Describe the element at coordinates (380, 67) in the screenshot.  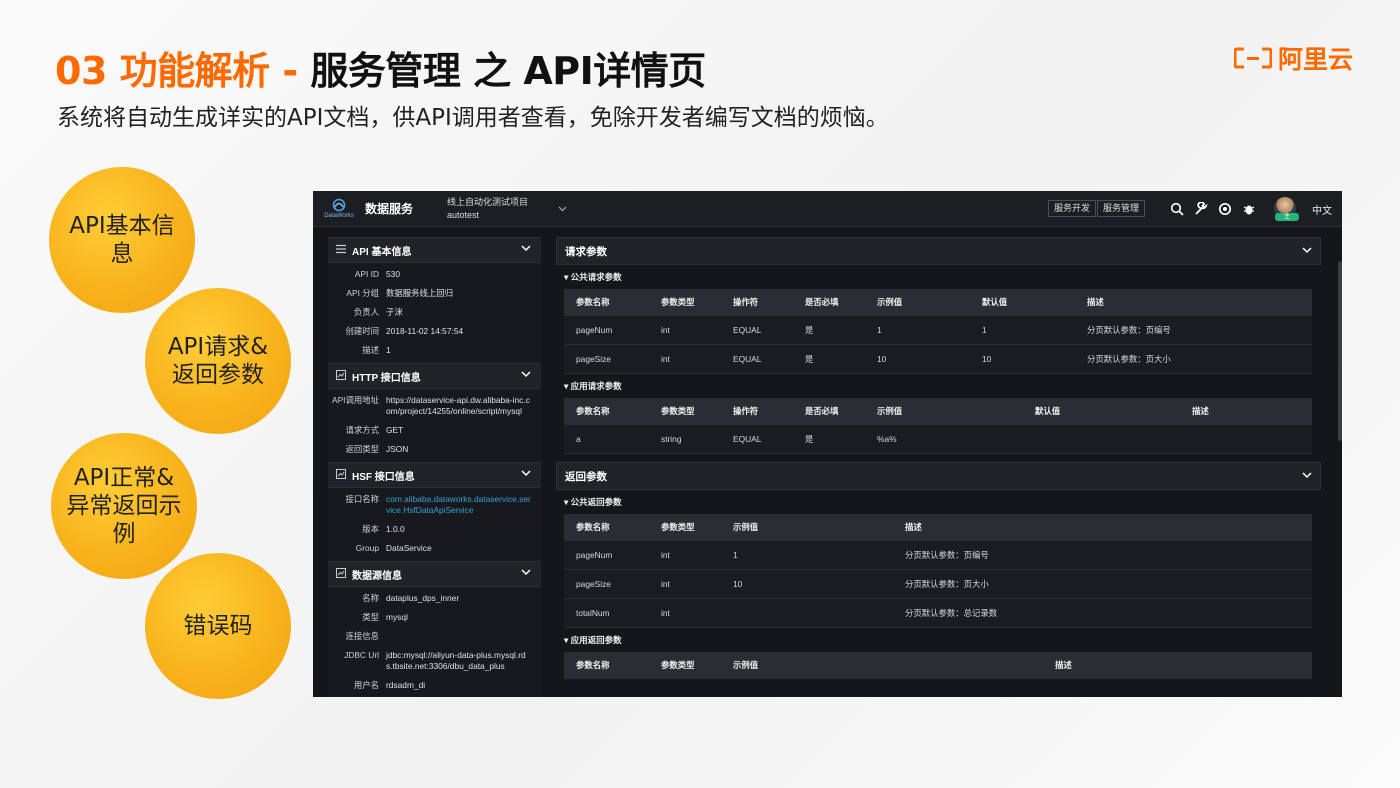
I see `slide-title: 03 功能解析 - 服务管理 之 API详情页` at that location.